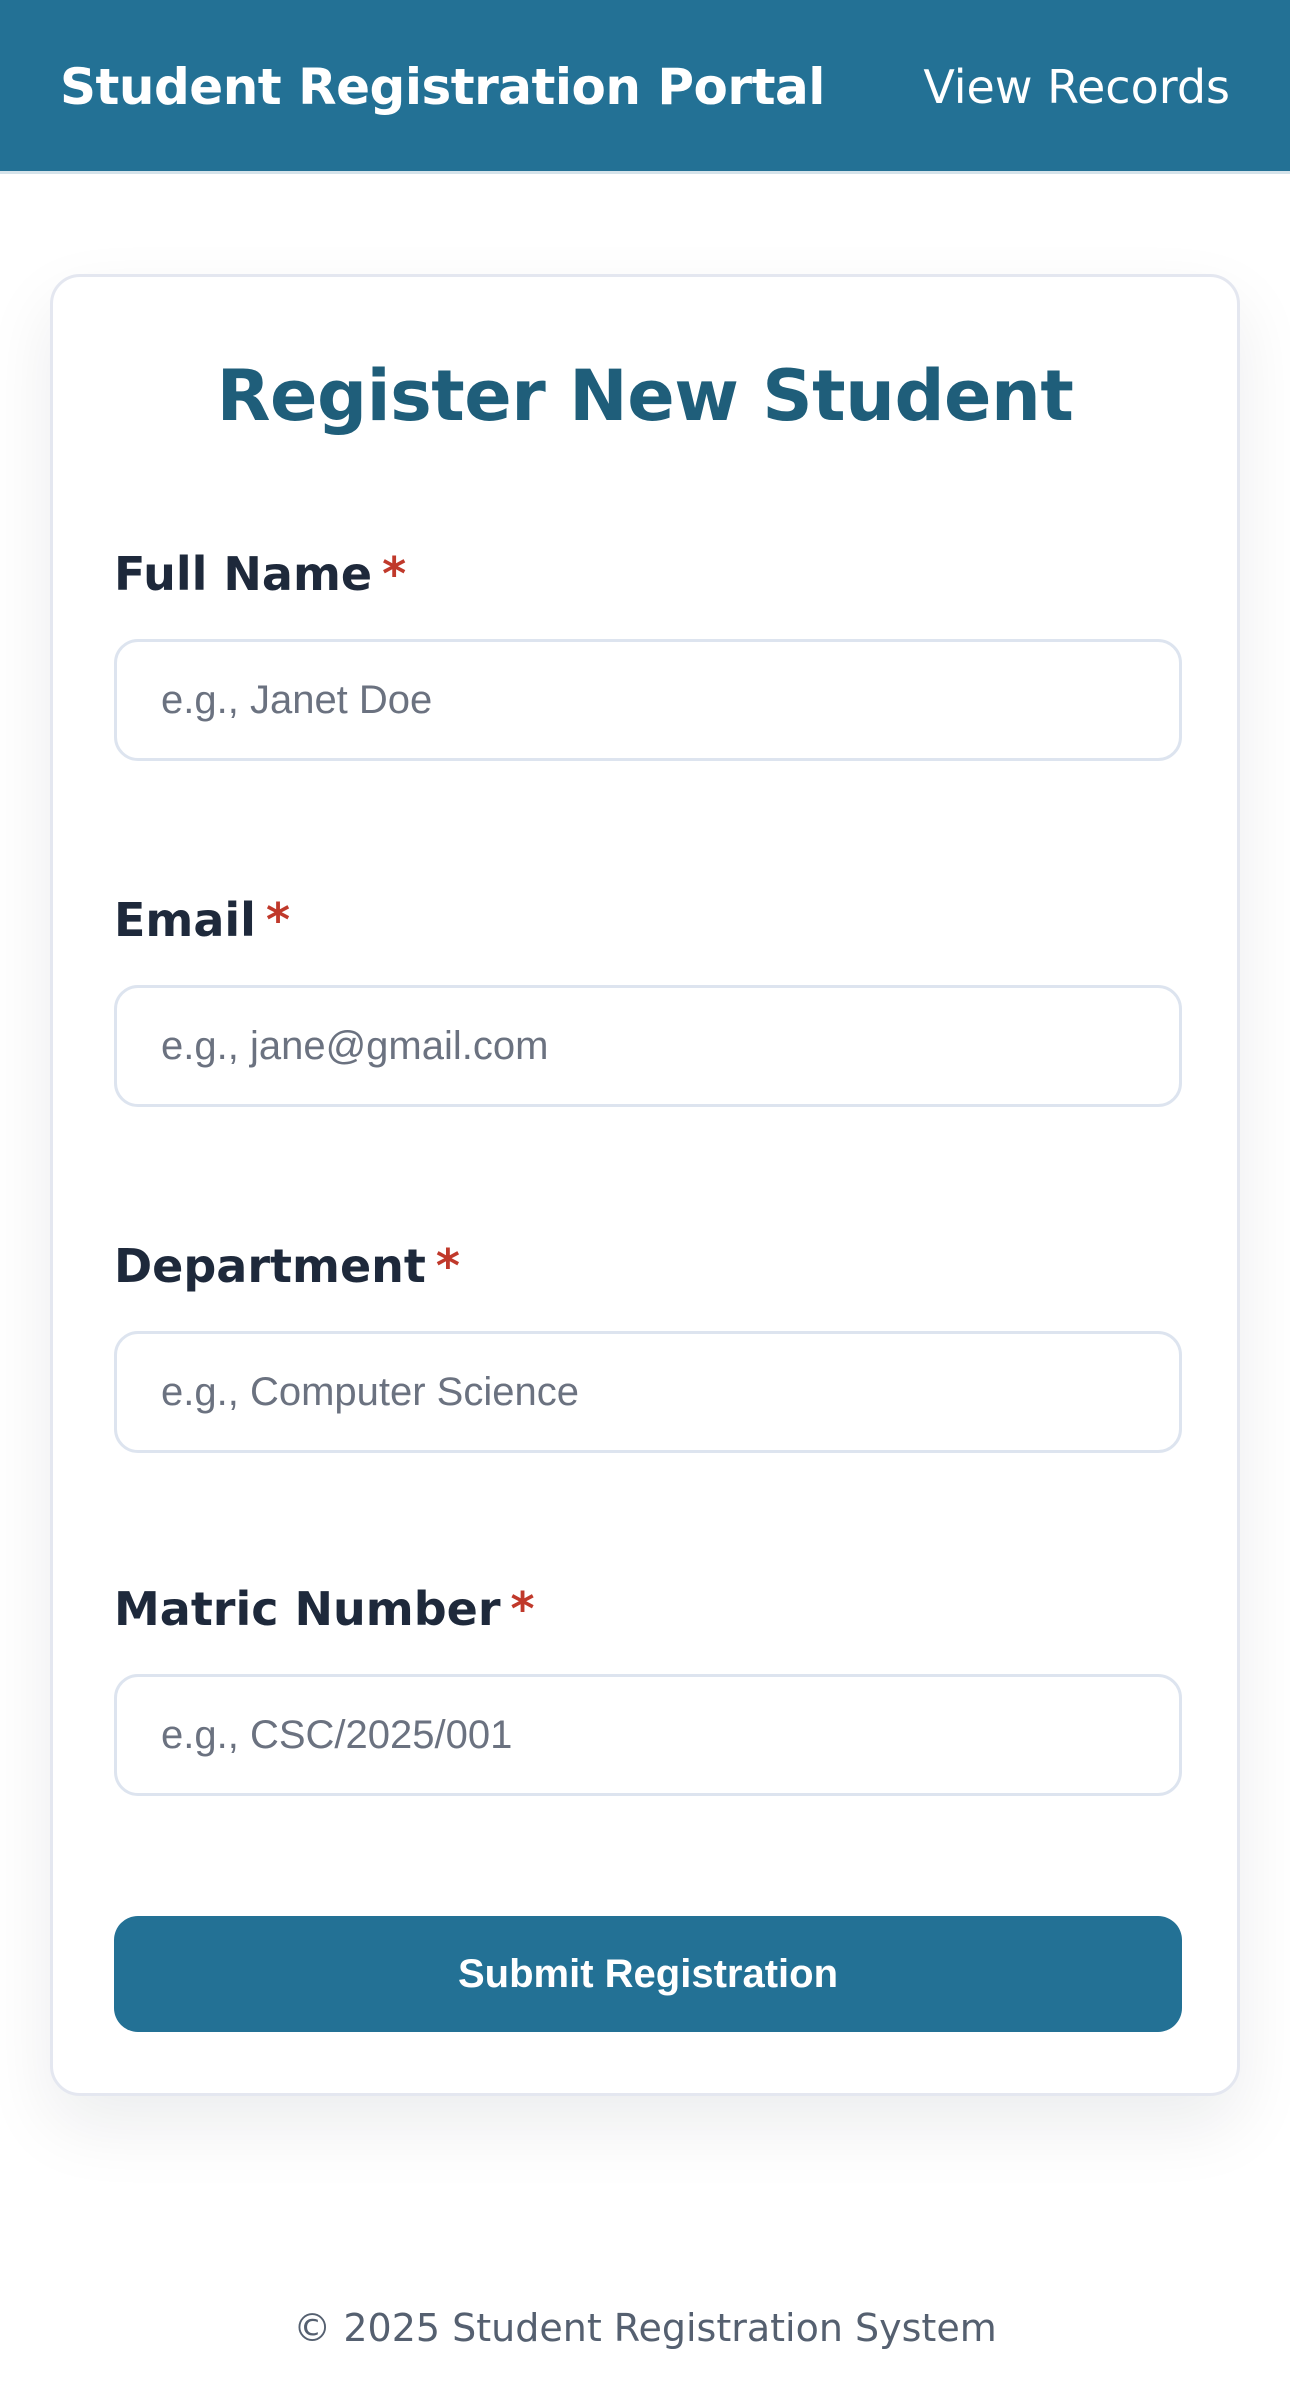 The width and height of the screenshot is (1290, 2394). Describe the element at coordinates (645, 396) in the screenshot. I see `form-title: Register New Student` at that location.